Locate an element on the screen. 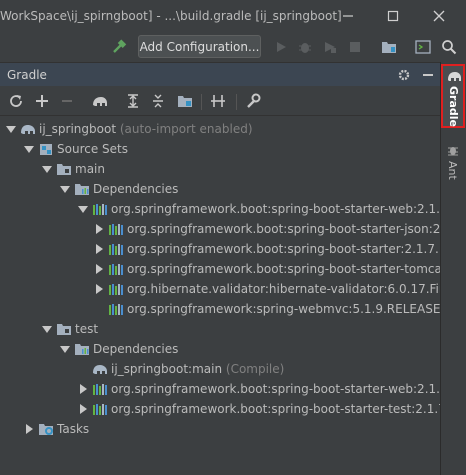  toggle-offline-icon is located at coordinates (218, 101).